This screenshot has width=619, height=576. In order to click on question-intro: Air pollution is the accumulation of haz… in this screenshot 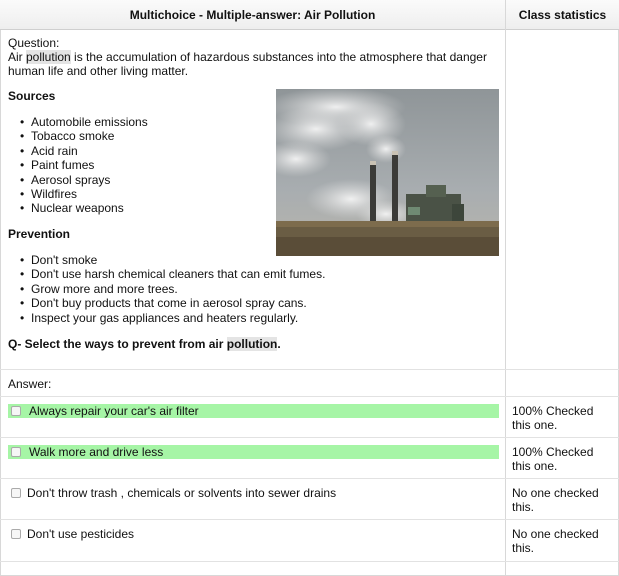, I will do `click(254, 64)`.